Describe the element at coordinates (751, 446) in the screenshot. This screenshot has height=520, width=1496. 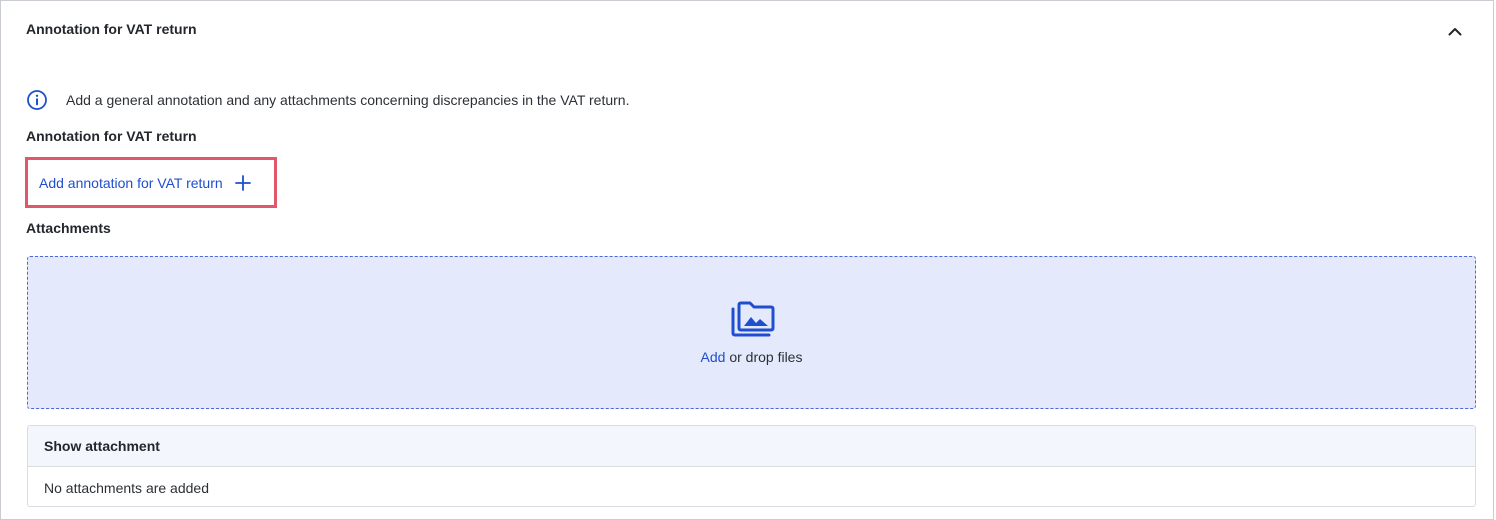
I see `attachments-table-header: Show attachment` at that location.